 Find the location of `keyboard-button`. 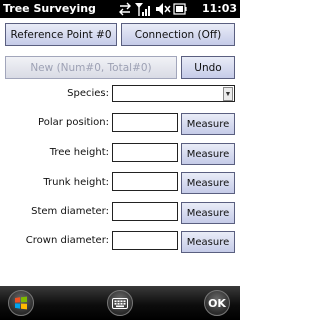

keyboard-button is located at coordinates (120, 303).